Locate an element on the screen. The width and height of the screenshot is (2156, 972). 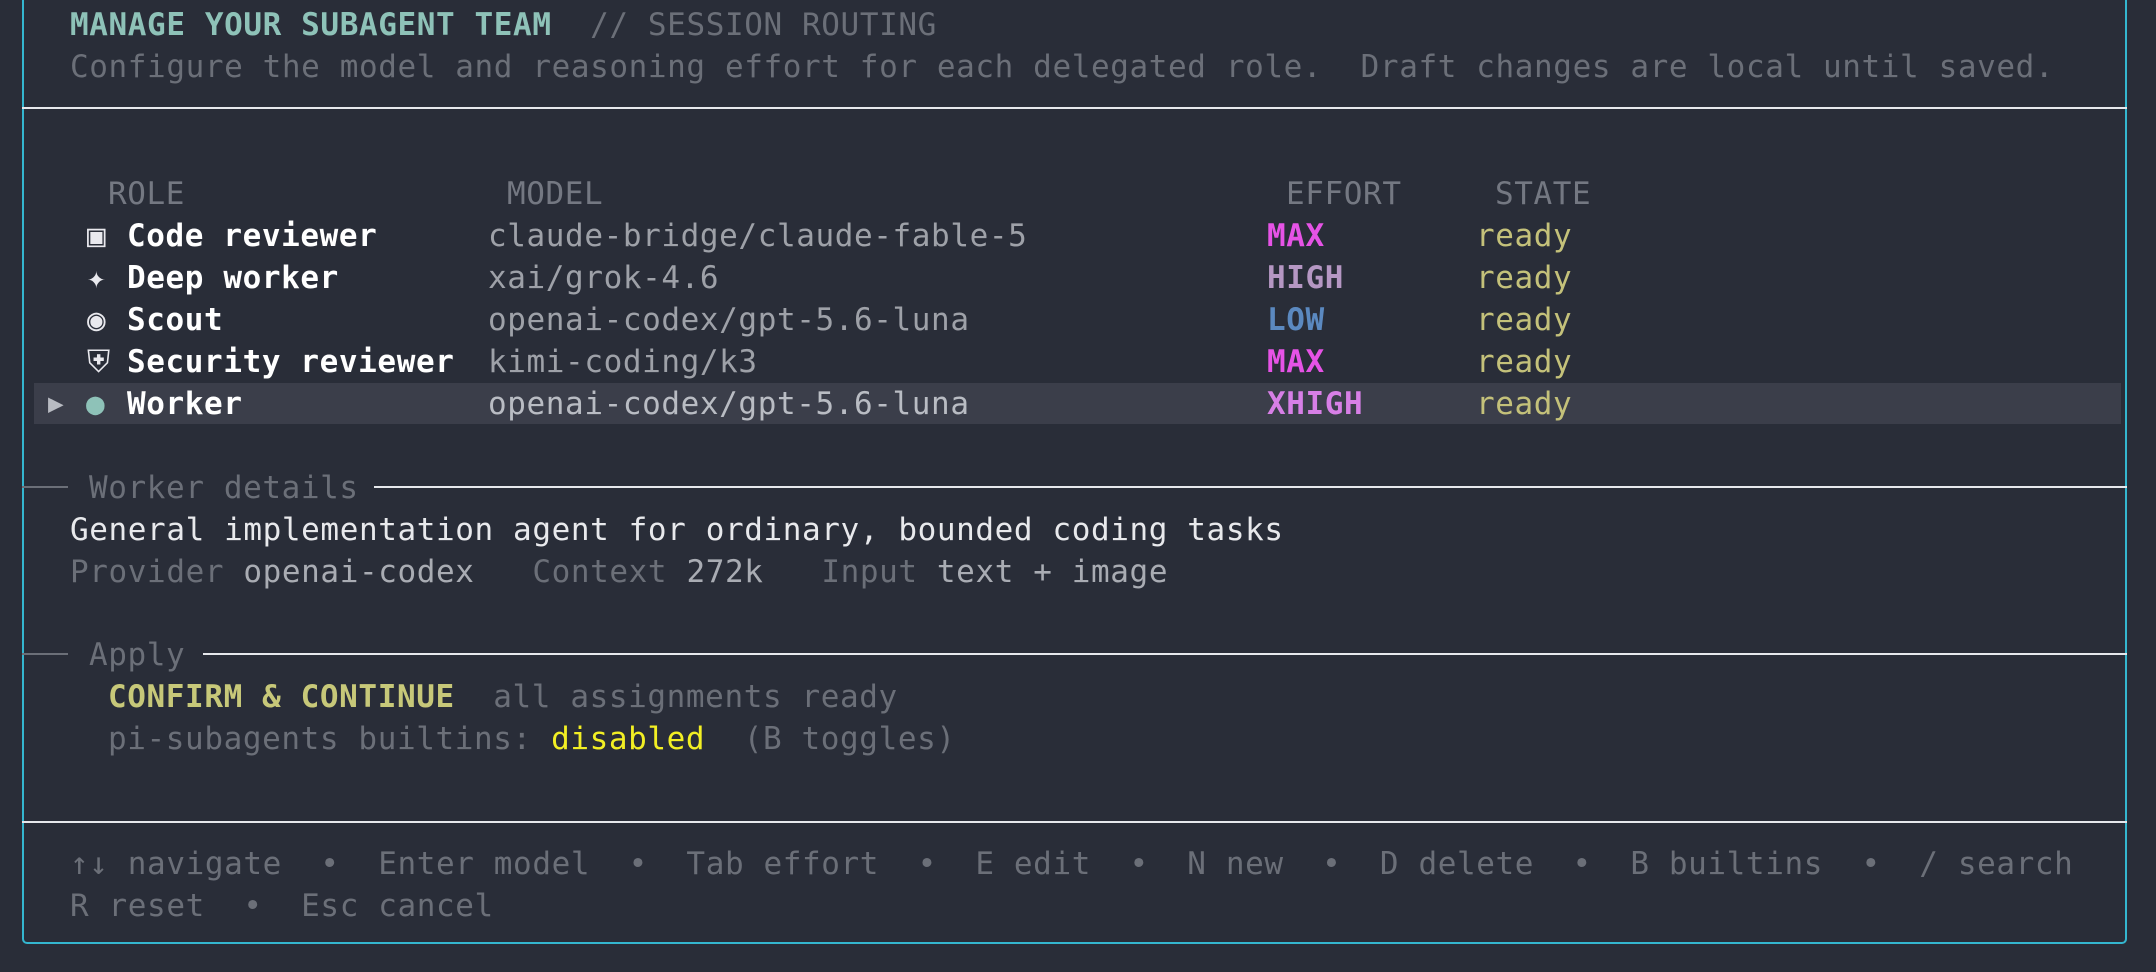
apply-divider-right is located at coordinates (1165, 654).